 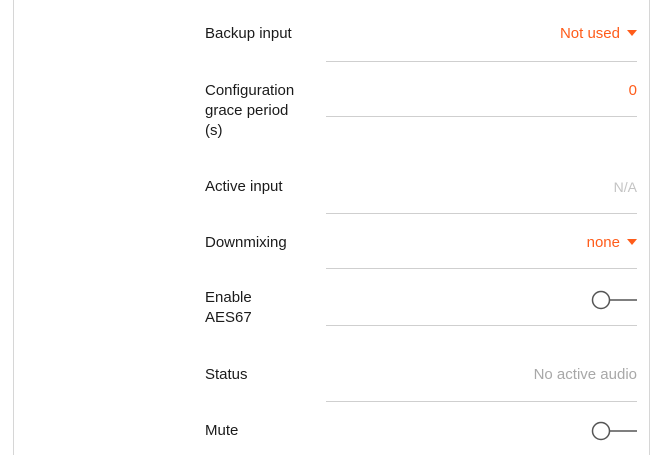 What do you see at coordinates (481, 61) in the screenshot?
I see `backup-input-underline` at bounding box center [481, 61].